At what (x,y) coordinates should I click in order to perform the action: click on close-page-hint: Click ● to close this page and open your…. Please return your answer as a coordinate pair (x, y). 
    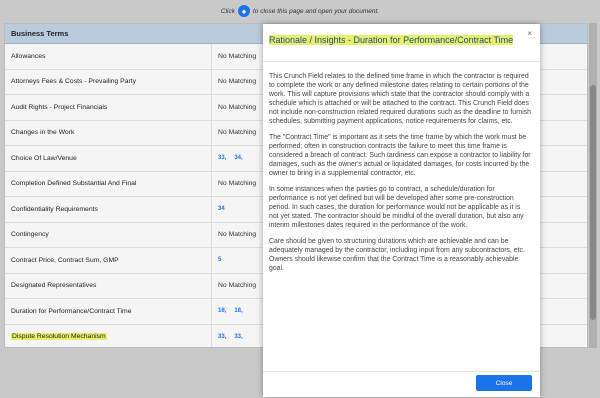
    Looking at the image, I should click on (300, 11).